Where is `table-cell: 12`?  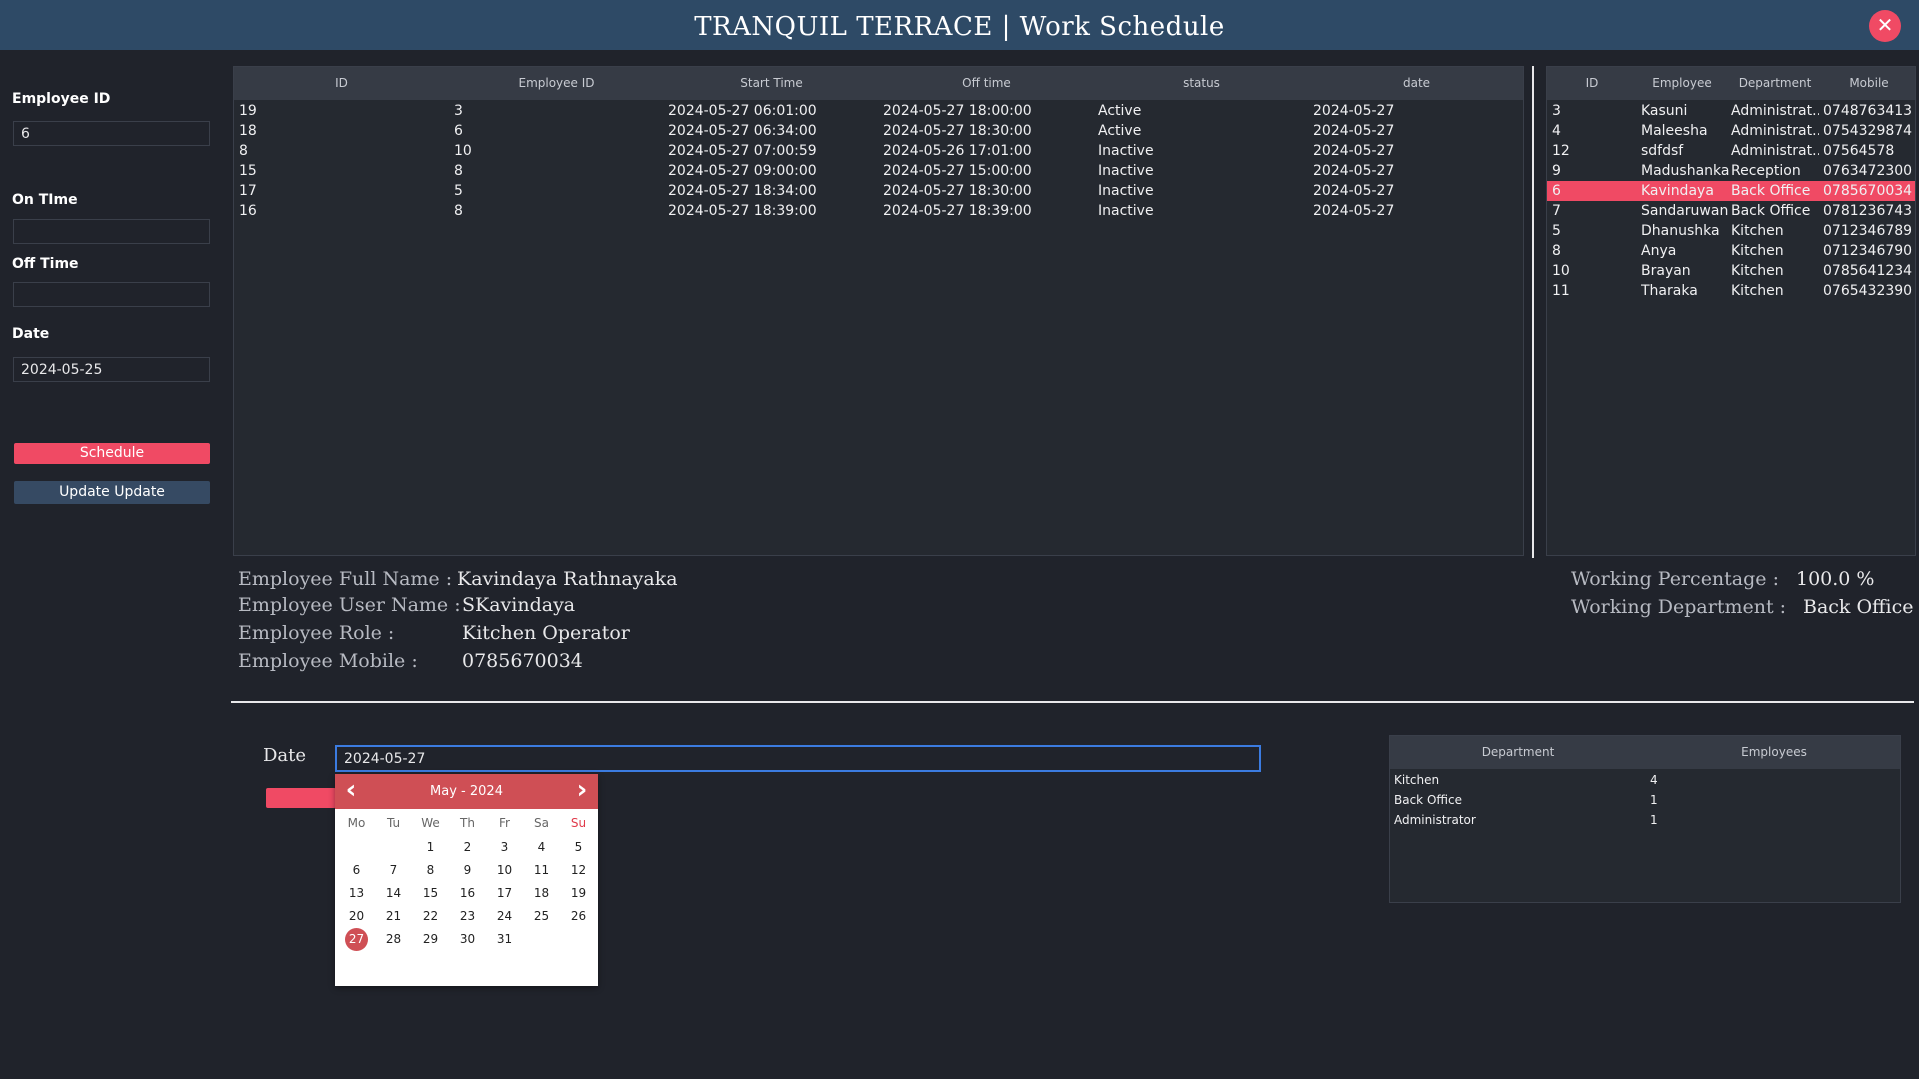 table-cell: 12 is located at coordinates (1561, 151).